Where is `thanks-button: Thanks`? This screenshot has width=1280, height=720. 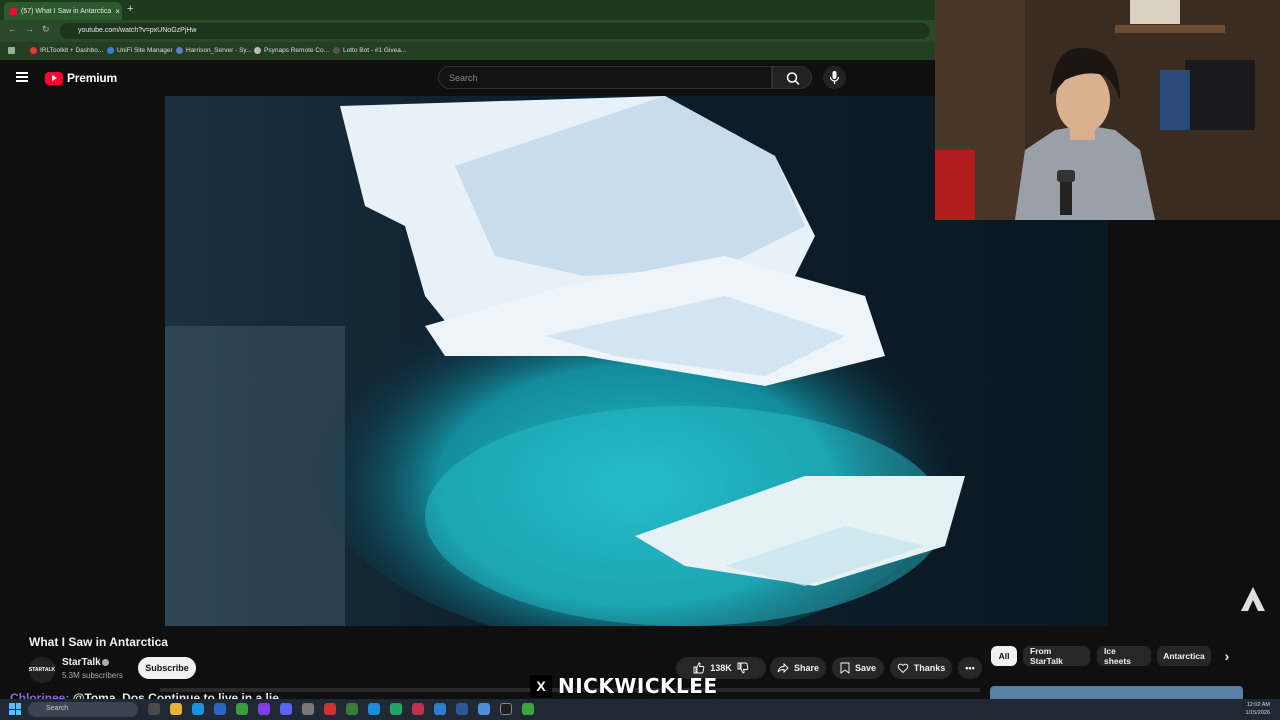
thanks-button: Thanks is located at coordinates (921, 668).